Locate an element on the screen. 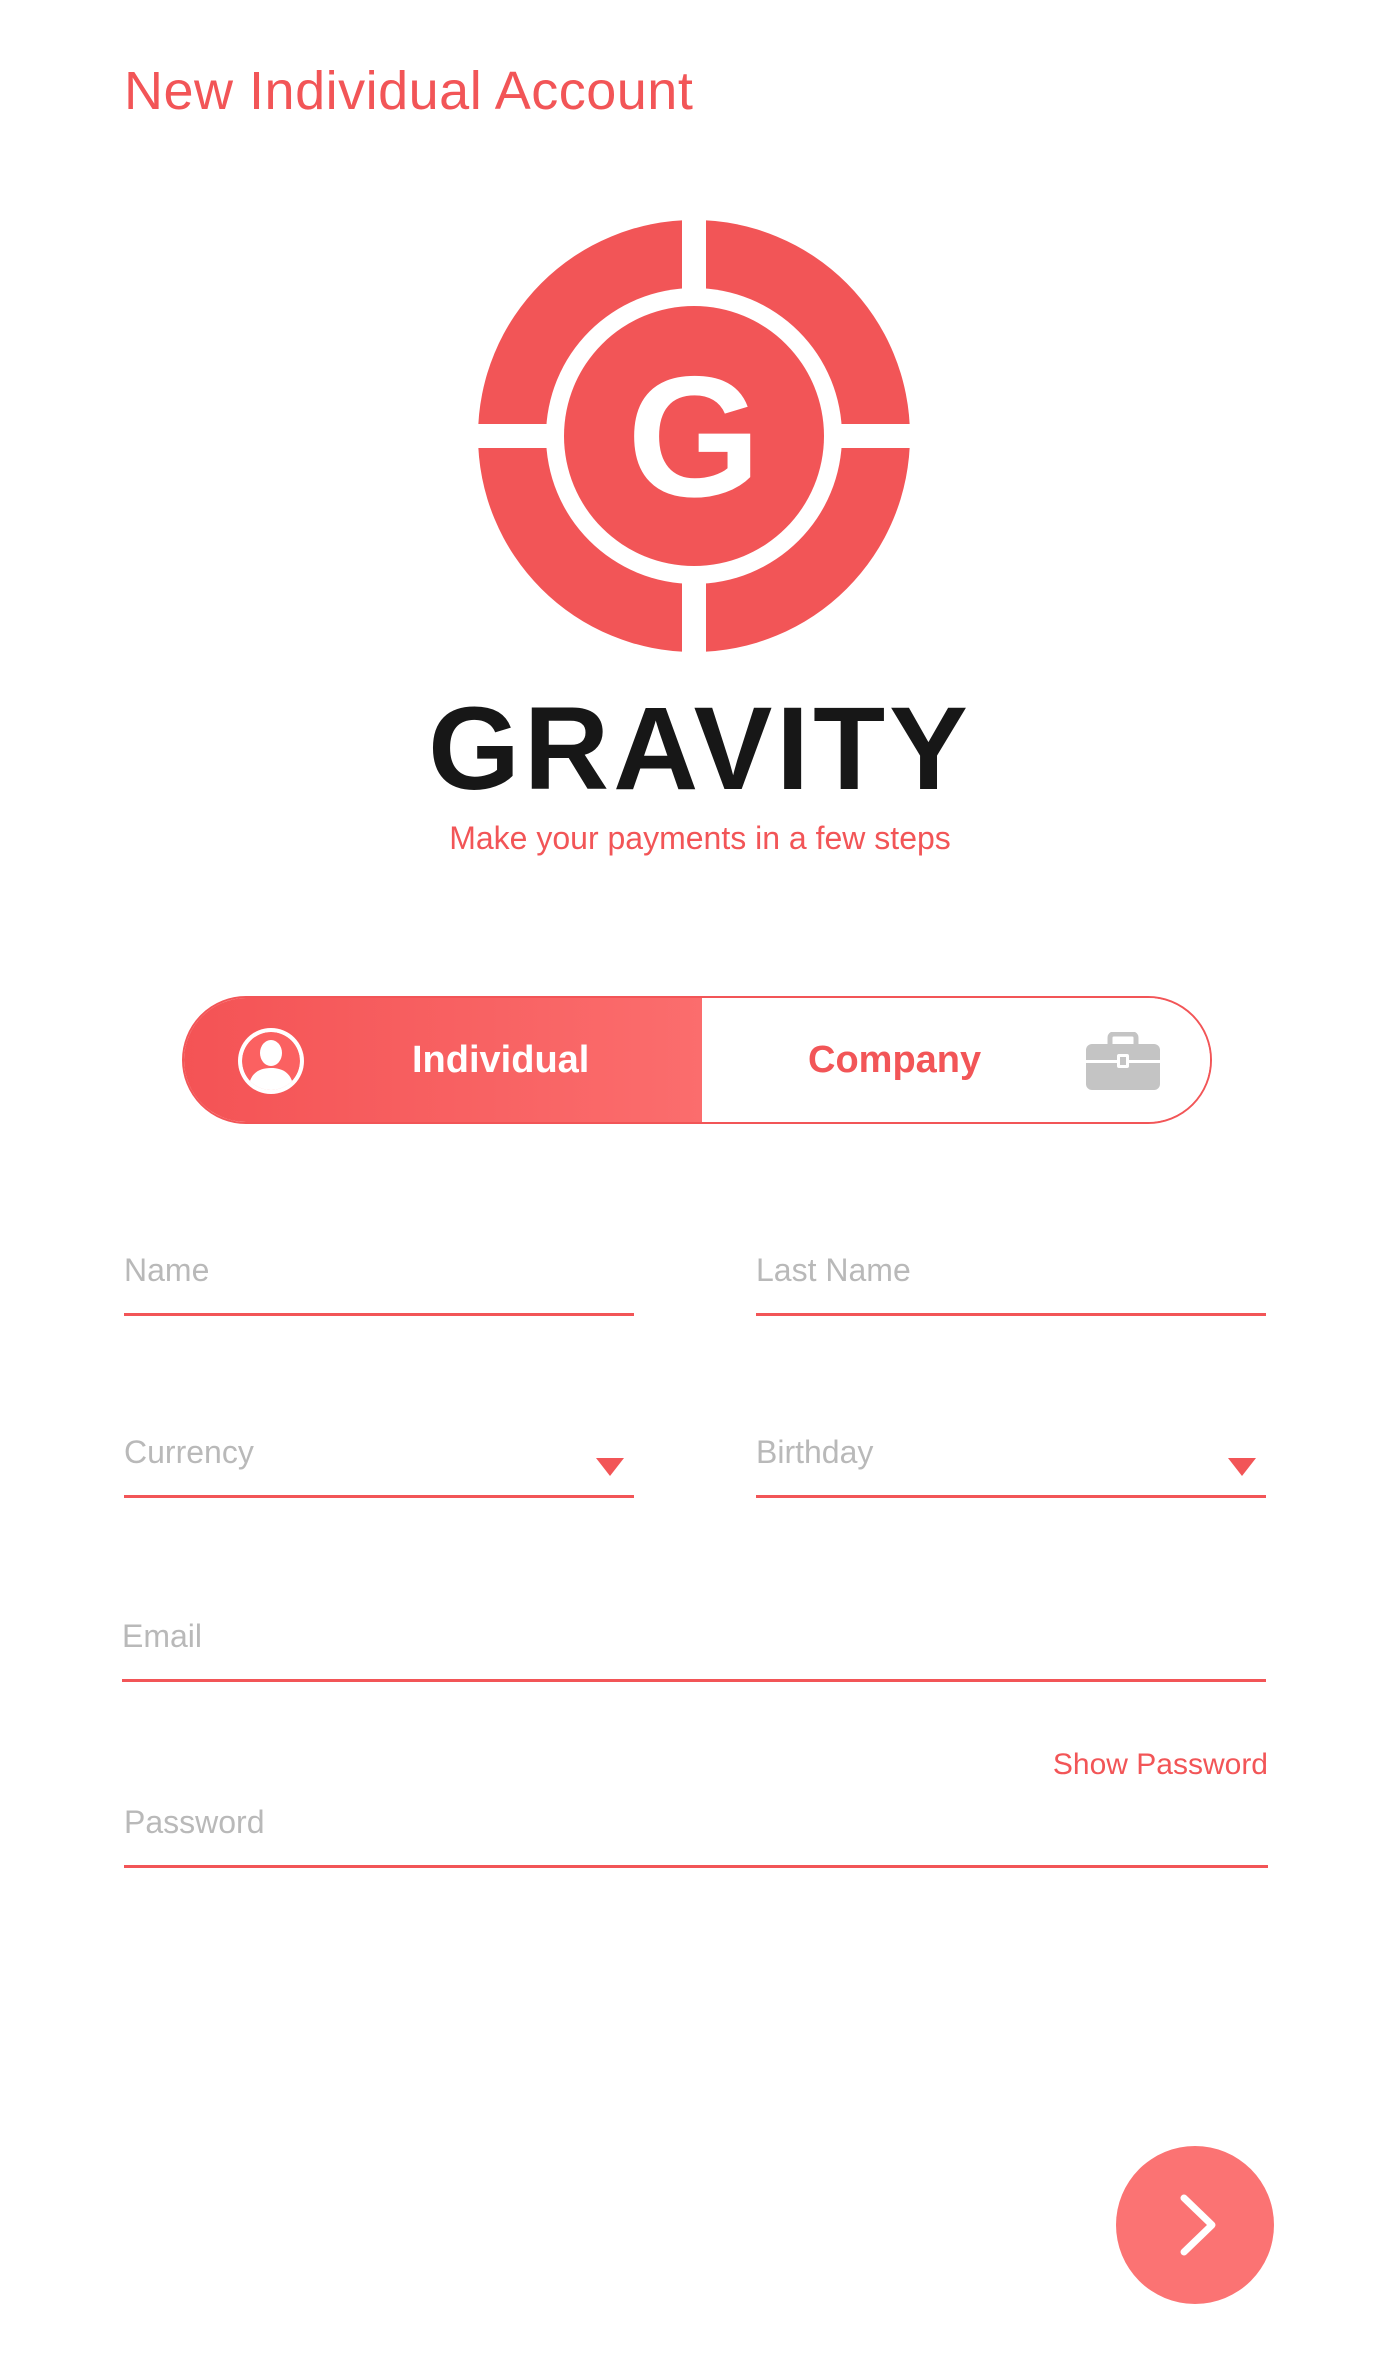 This screenshot has height=2370, width=1400. chevron-right-icon is located at coordinates (1198, 2225).